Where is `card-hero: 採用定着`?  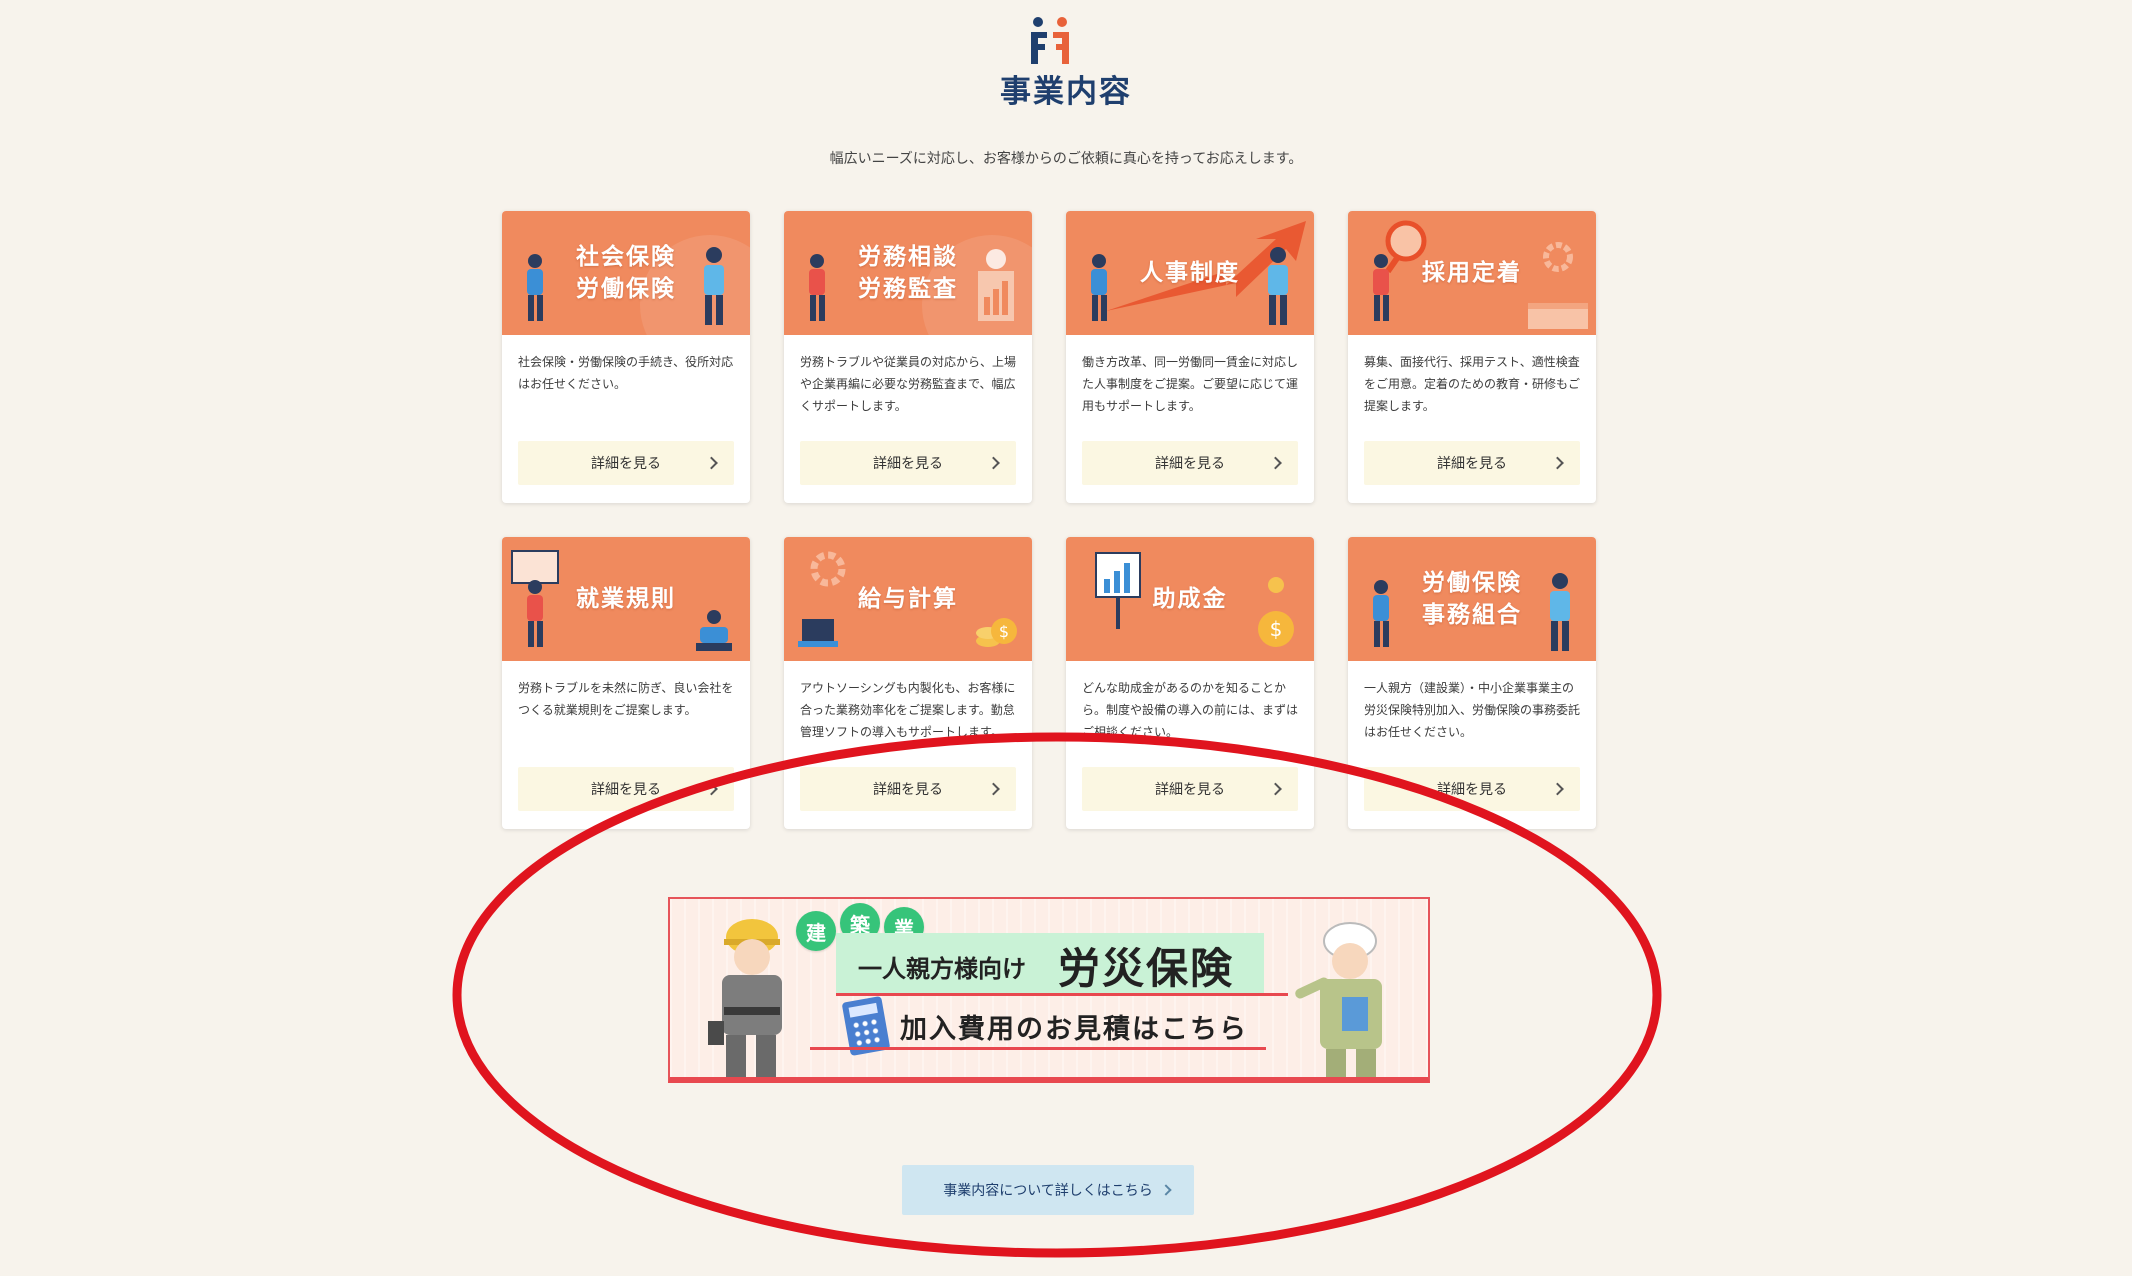 card-hero: 採用定着 is located at coordinates (1472, 273).